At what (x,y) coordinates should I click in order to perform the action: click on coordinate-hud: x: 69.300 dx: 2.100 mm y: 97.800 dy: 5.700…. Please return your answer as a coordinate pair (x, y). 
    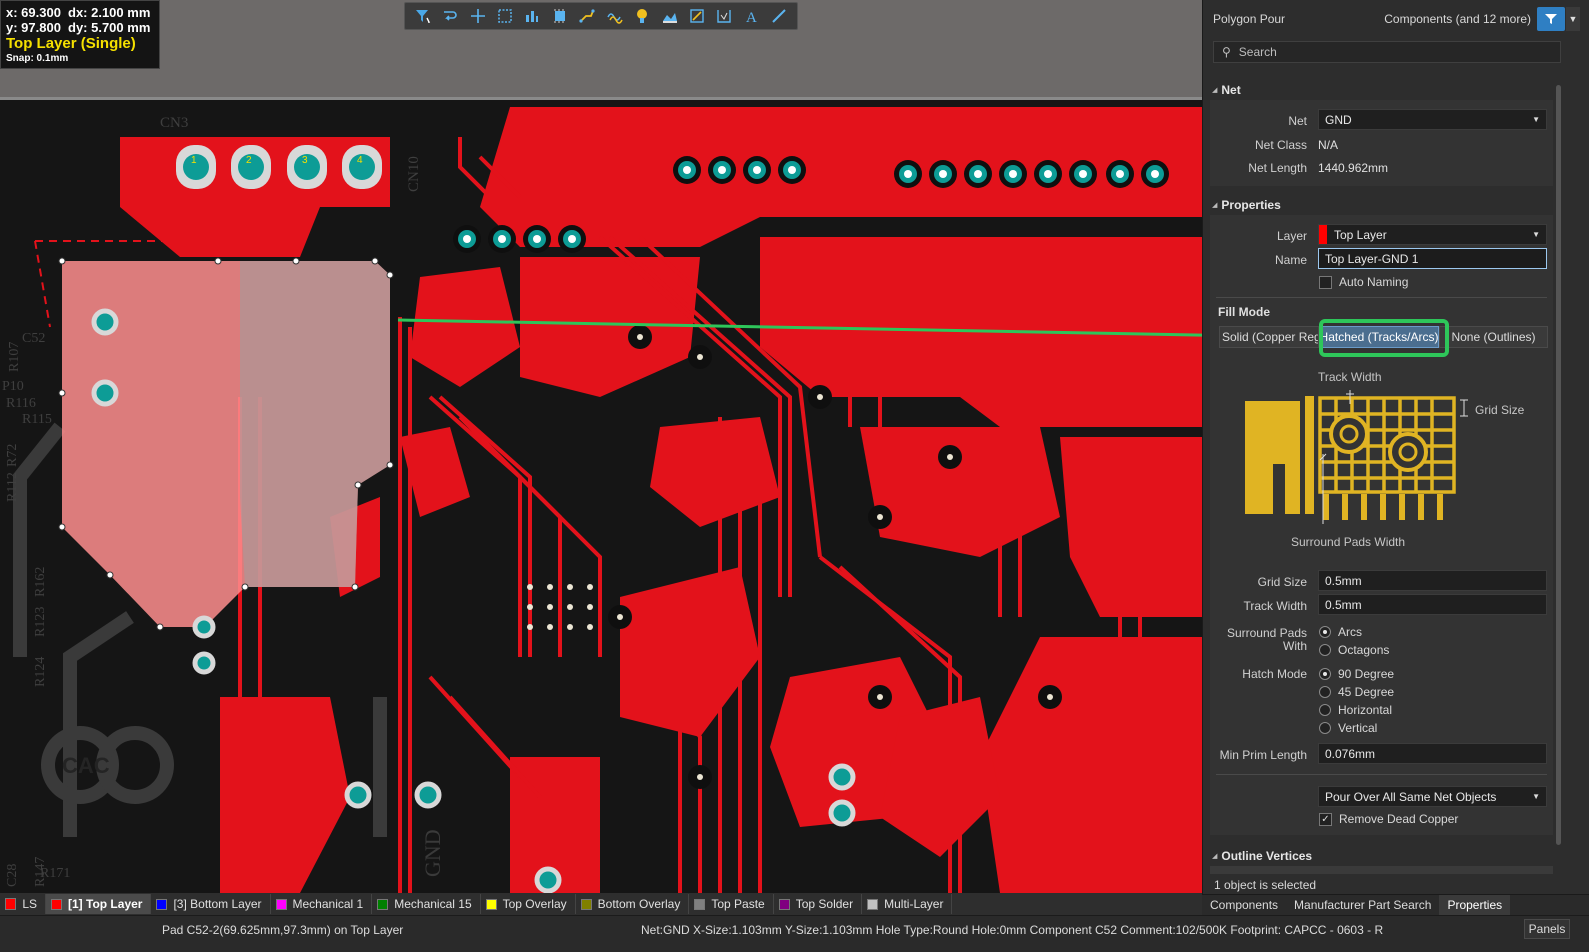
    Looking at the image, I should click on (80, 34).